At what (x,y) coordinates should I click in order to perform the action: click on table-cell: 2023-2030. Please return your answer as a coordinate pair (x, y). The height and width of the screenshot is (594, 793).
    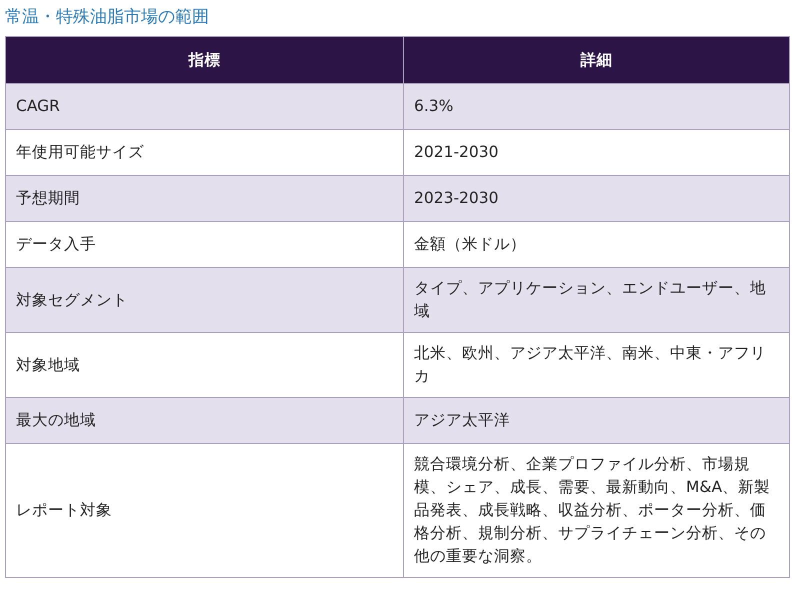
    Looking at the image, I should click on (597, 199).